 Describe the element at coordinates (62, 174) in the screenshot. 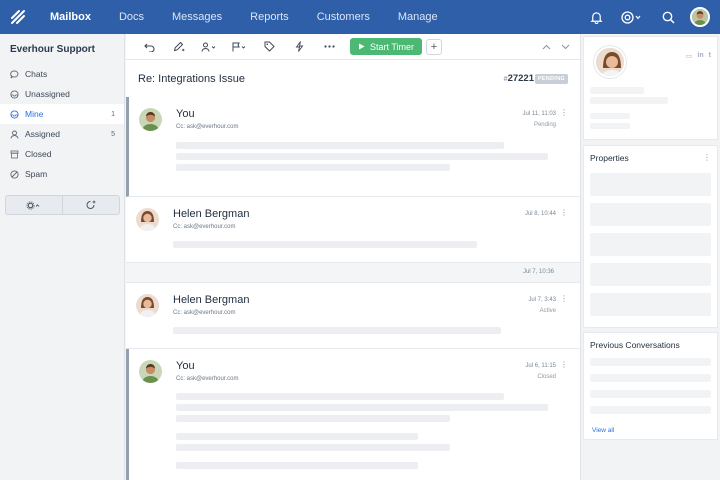

I see `folder-spam: Spam` at that location.